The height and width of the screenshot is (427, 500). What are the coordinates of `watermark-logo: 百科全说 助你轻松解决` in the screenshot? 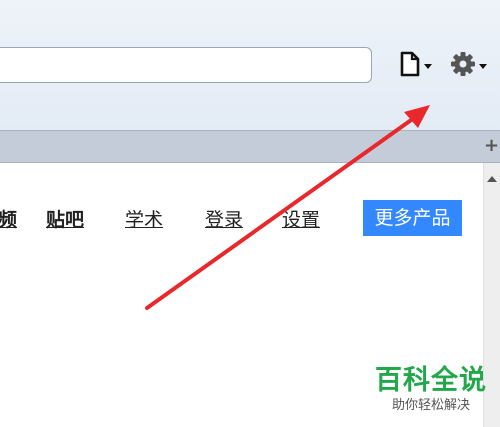 It's located at (431, 392).